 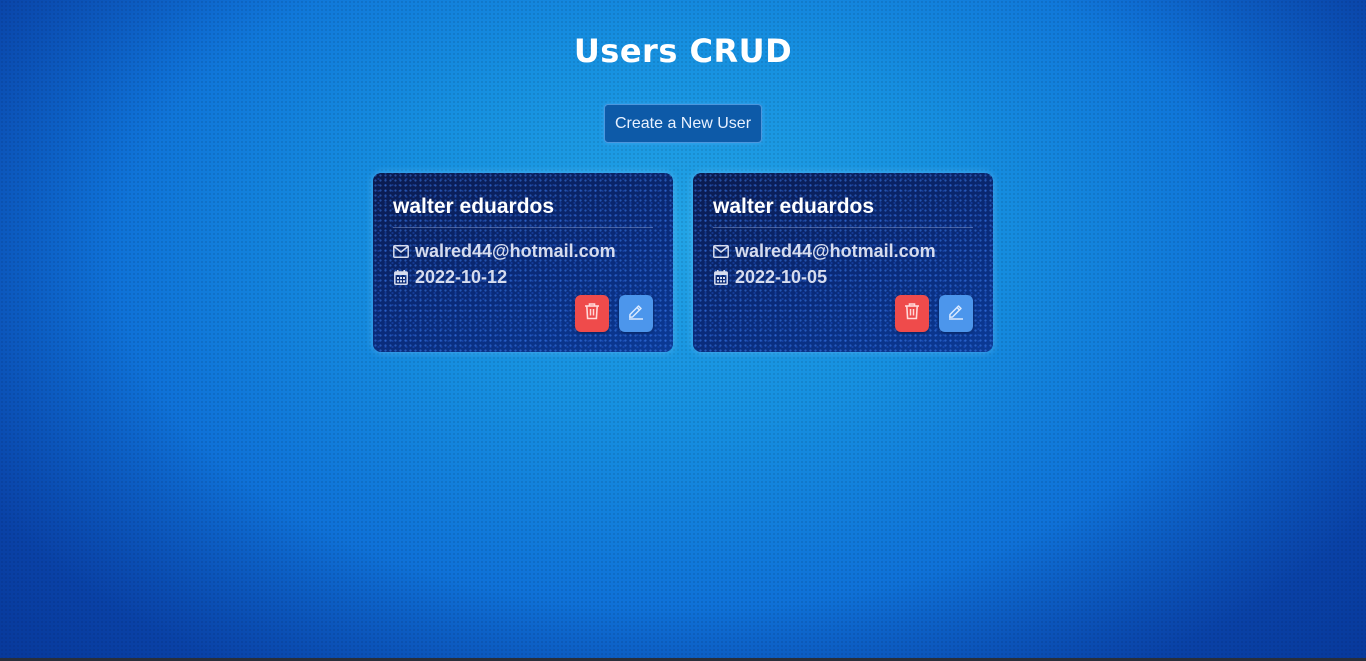 What do you see at coordinates (683, 123) in the screenshot?
I see `create-user-button: Create a New User` at bounding box center [683, 123].